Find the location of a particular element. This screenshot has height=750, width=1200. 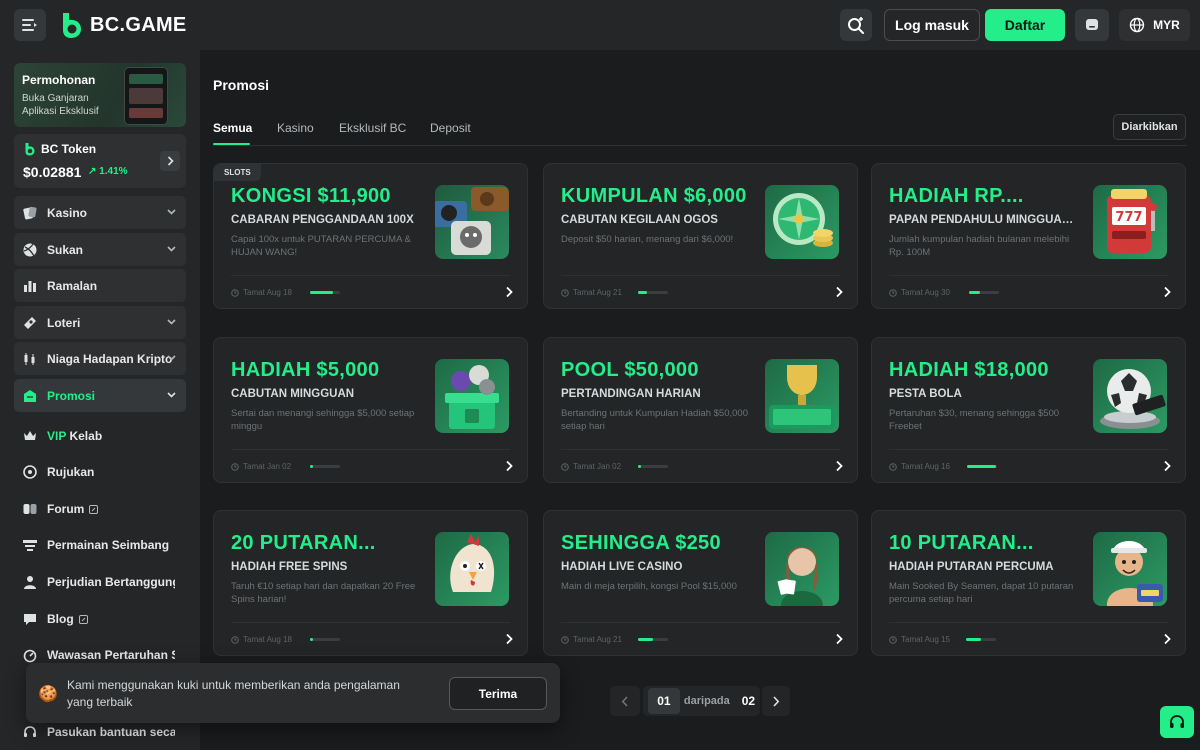

progress-fill is located at coordinates (974, 292).